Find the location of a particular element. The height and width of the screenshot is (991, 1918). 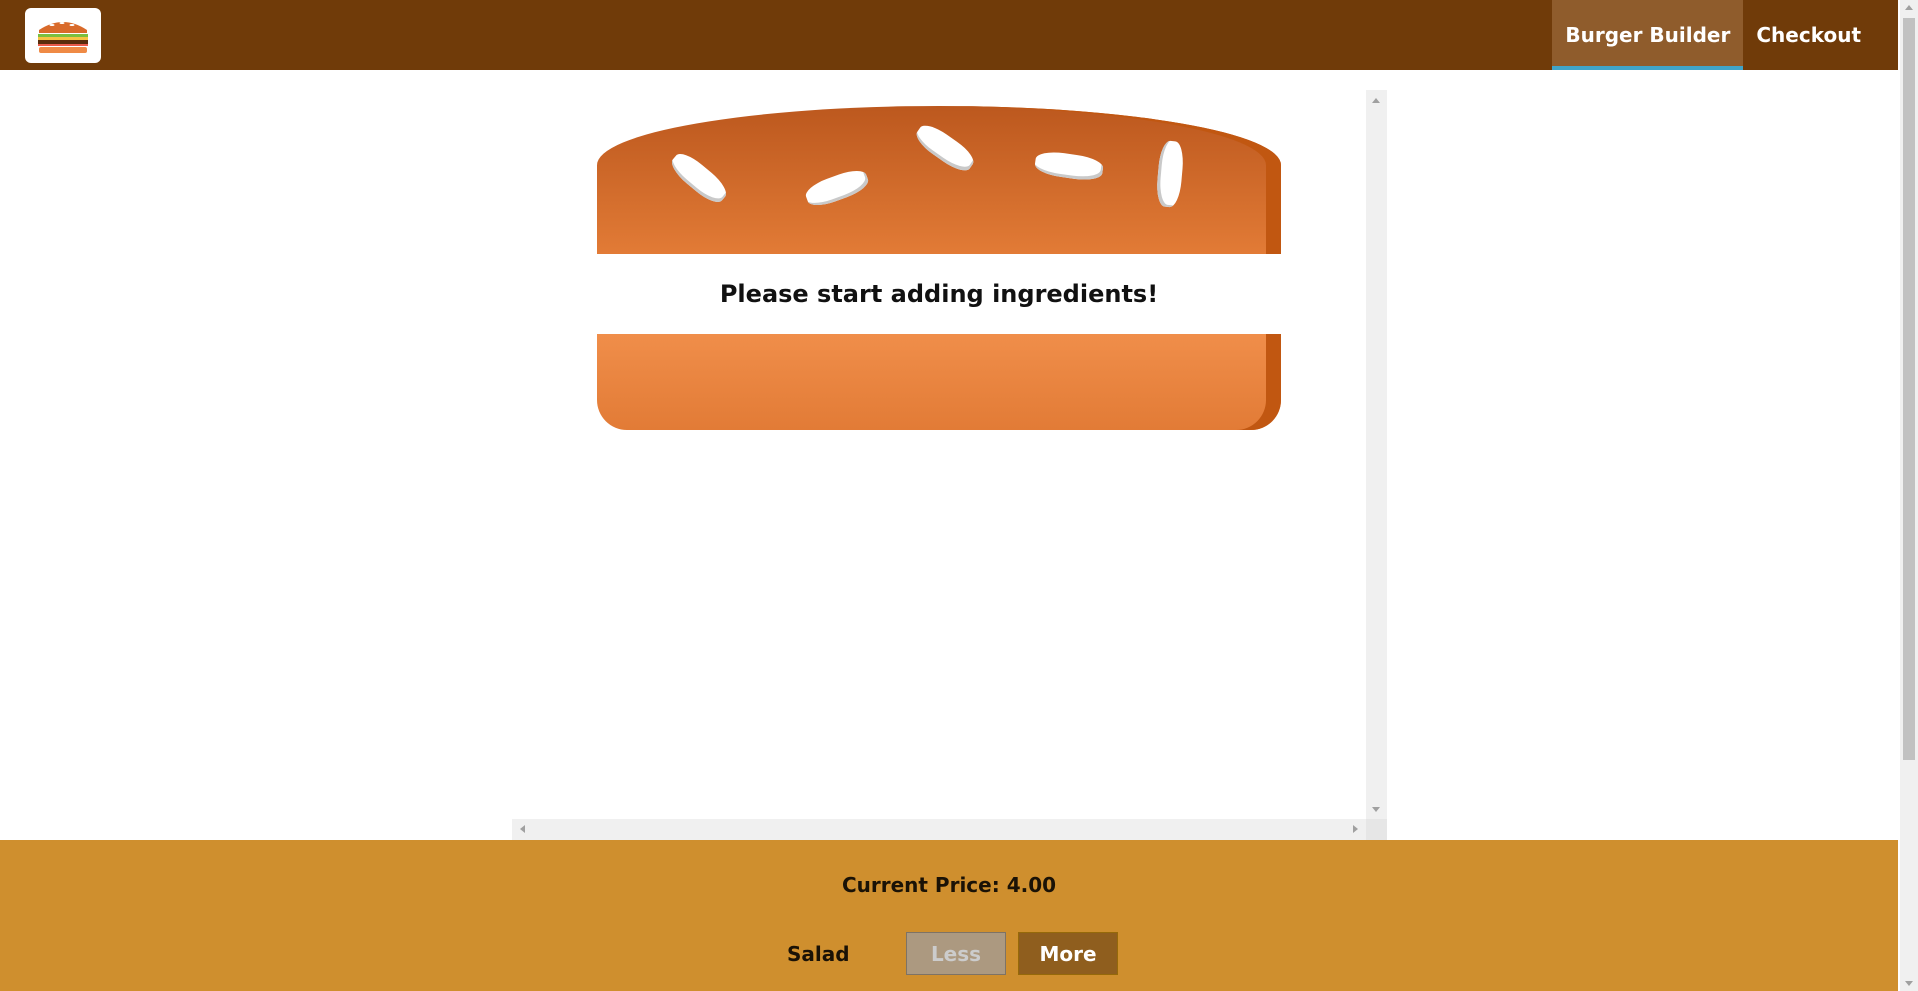

ingredient-label: Salad is located at coordinates (818, 953).